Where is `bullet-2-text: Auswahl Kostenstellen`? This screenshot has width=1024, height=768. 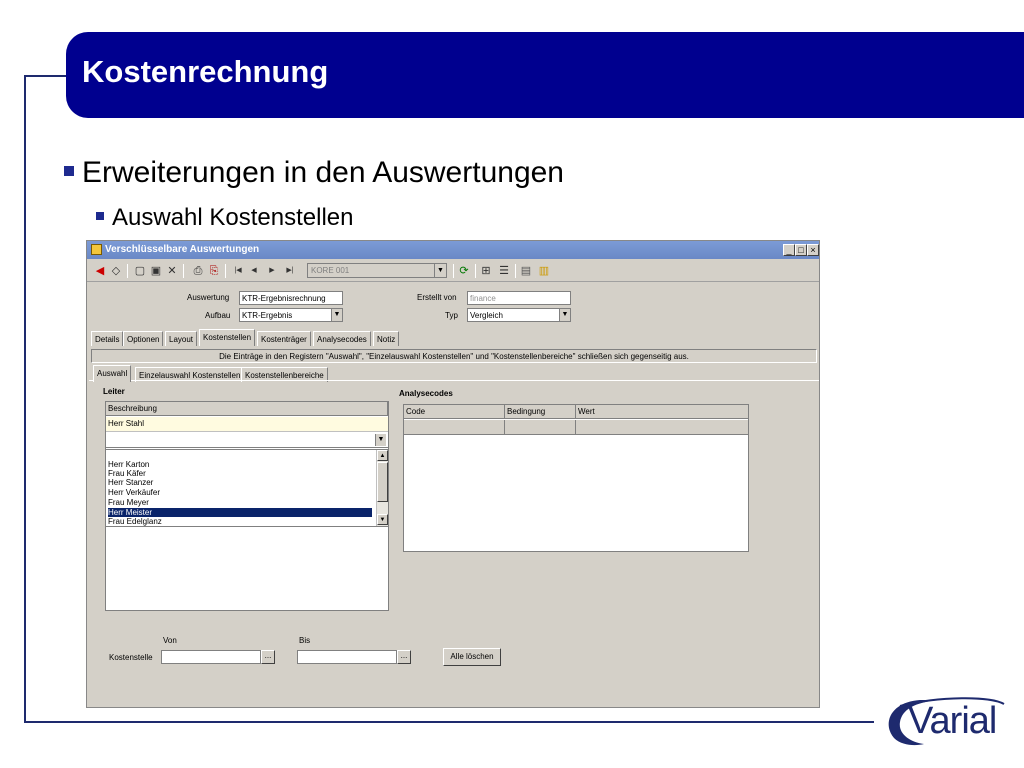 bullet-2-text: Auswahl Kostenstellen is located at coordinates (233, 217).